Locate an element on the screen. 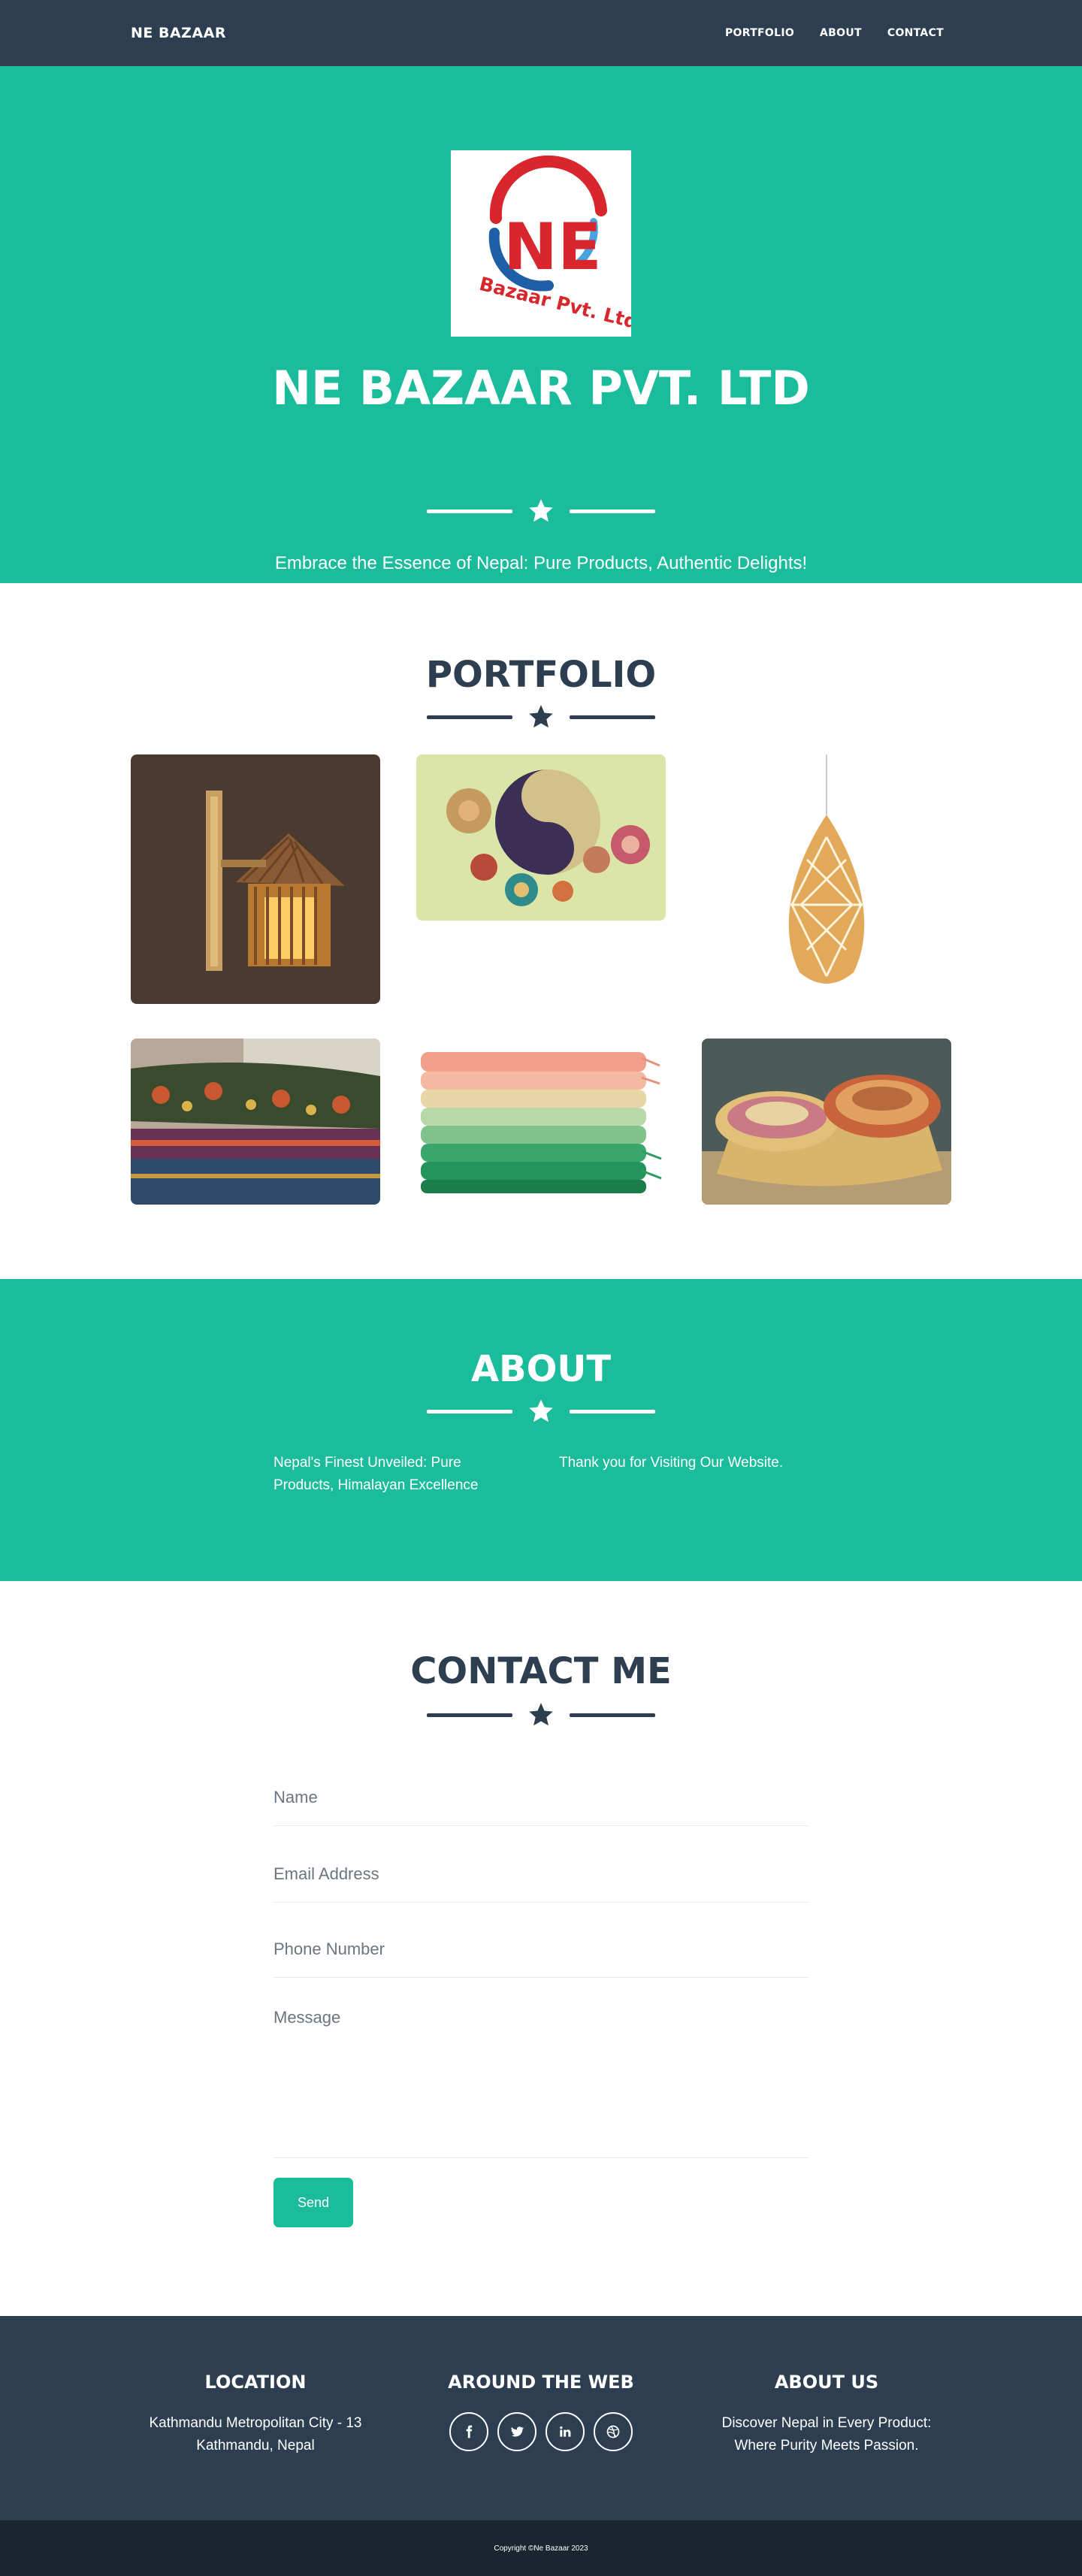 The image size is (1082, 2576). name-field-wrapper is located at coordinates (541, 1798).